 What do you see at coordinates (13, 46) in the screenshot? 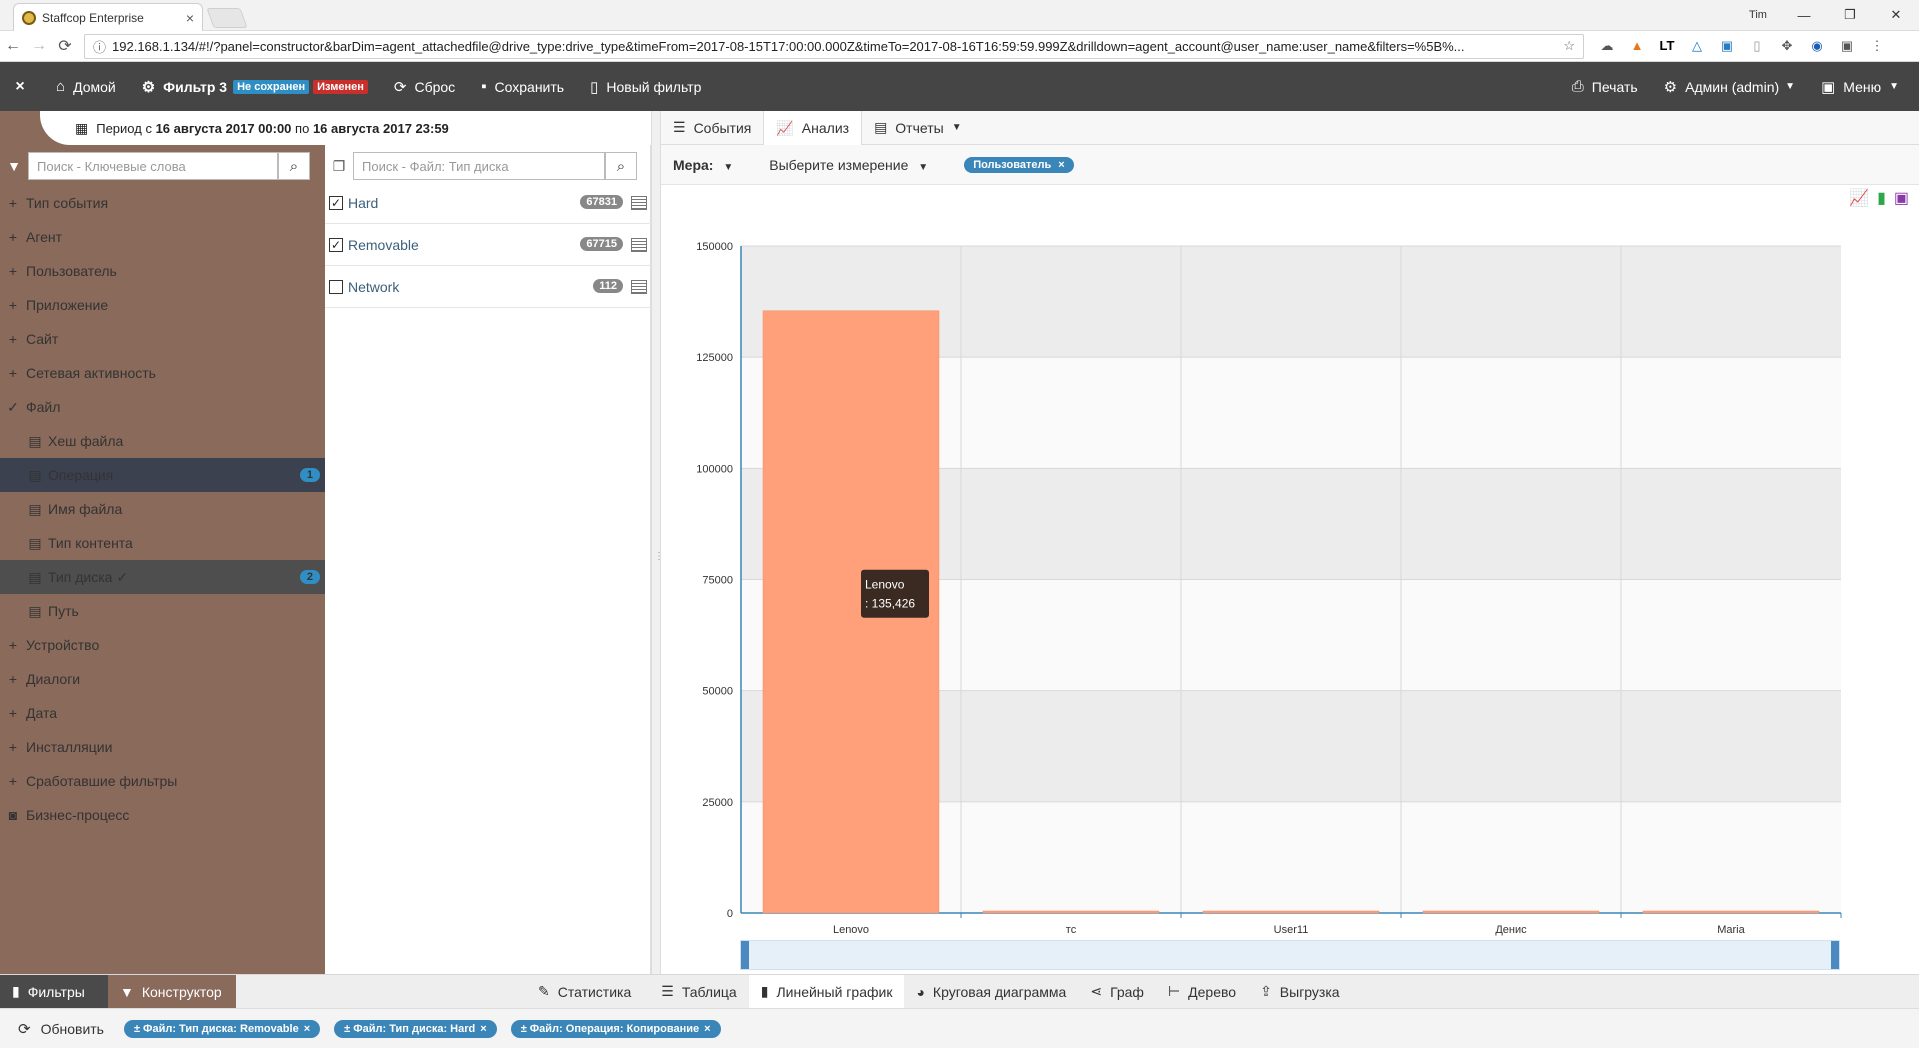
I see `back-icon: ←` at bounding box center [13, 46].